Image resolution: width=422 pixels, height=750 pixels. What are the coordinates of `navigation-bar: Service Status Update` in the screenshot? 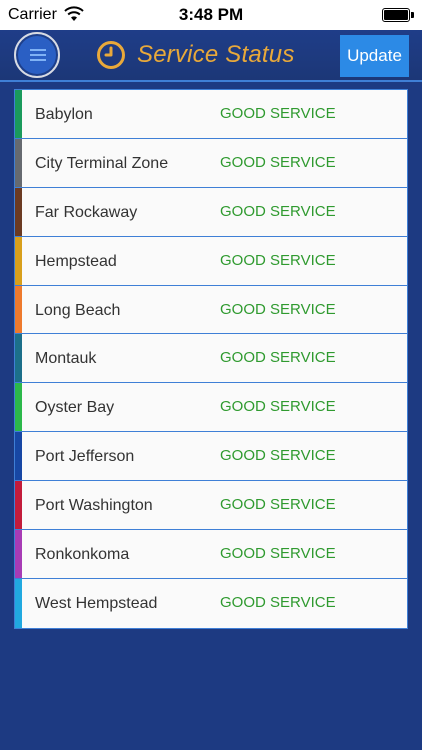 It's located at (211, 56).